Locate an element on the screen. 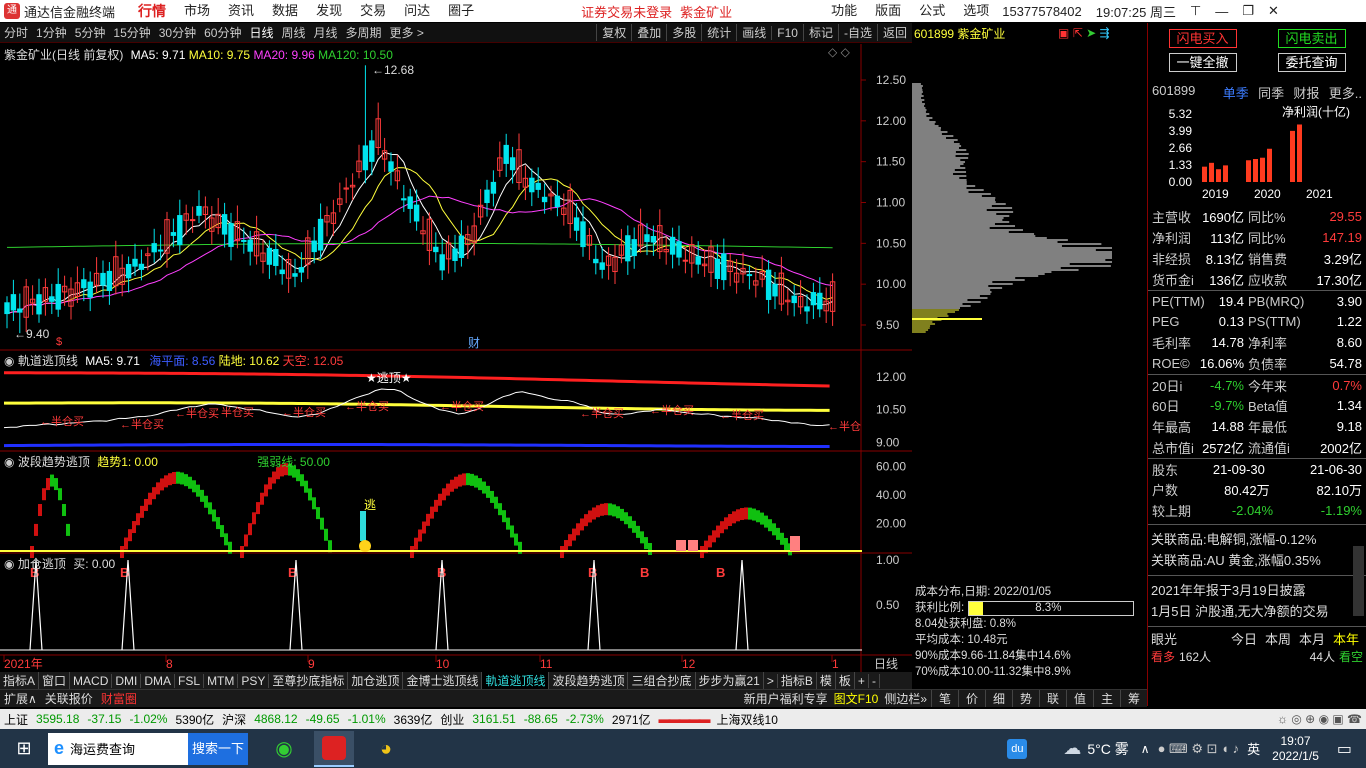 The image size is (1366, 768). menu-wenda: 问达 is located at coordinates (417, 11).